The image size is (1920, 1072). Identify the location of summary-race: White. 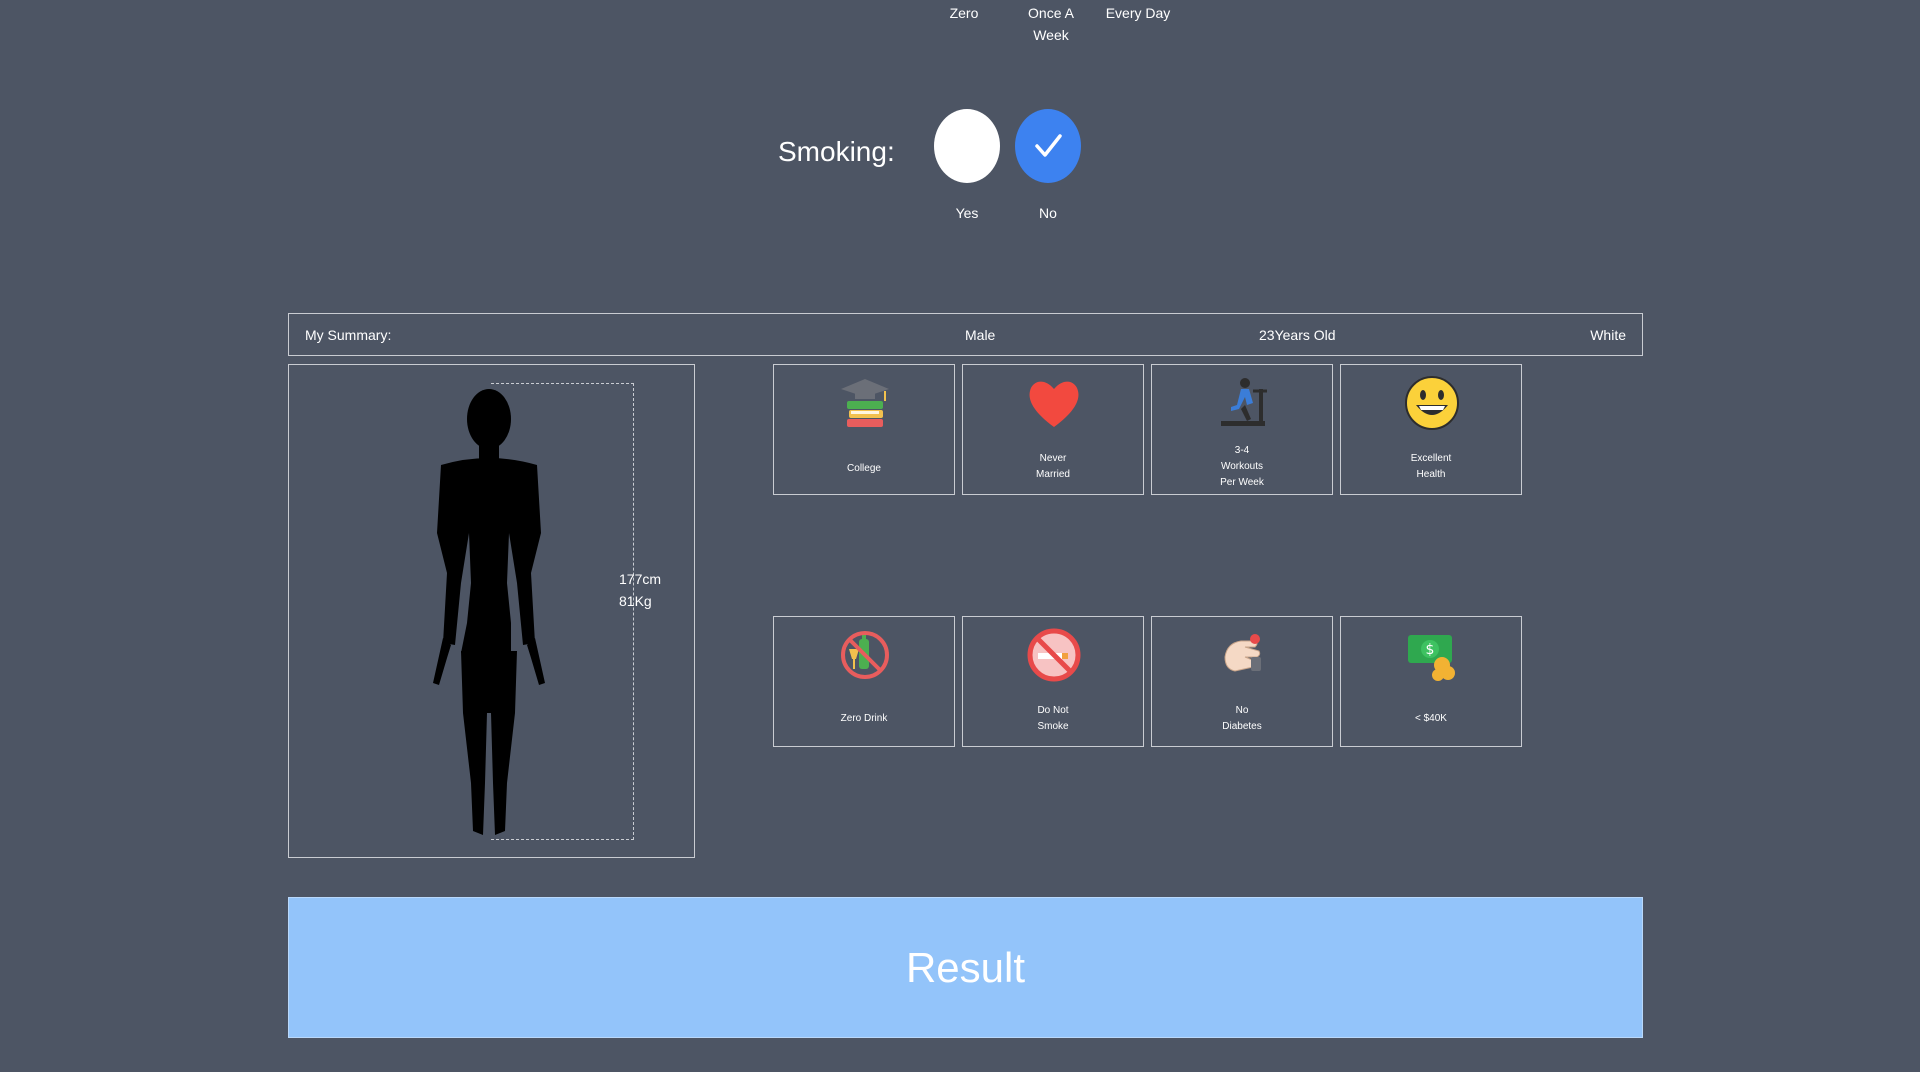
(1608, 335).